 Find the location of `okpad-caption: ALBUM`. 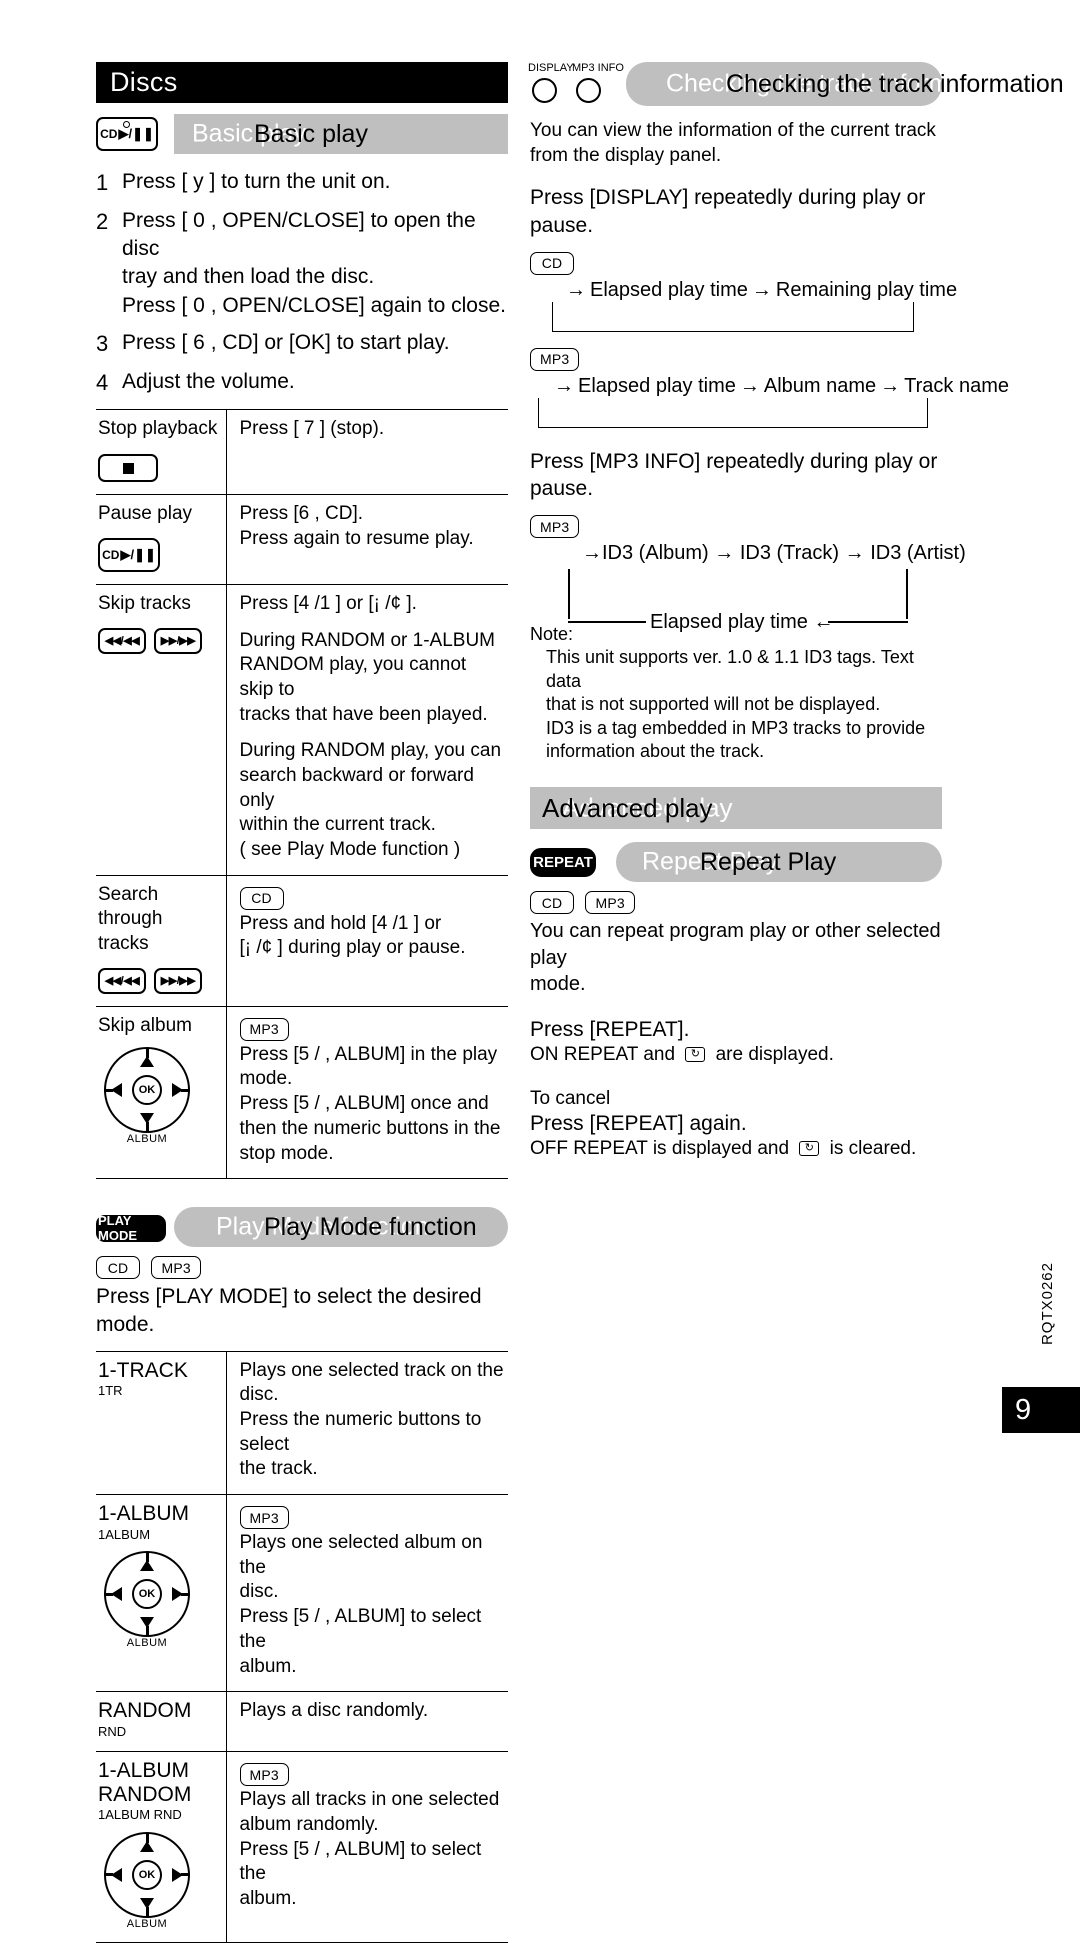

okpad-caption: ALBUM is located at coordinates (147, 1139).